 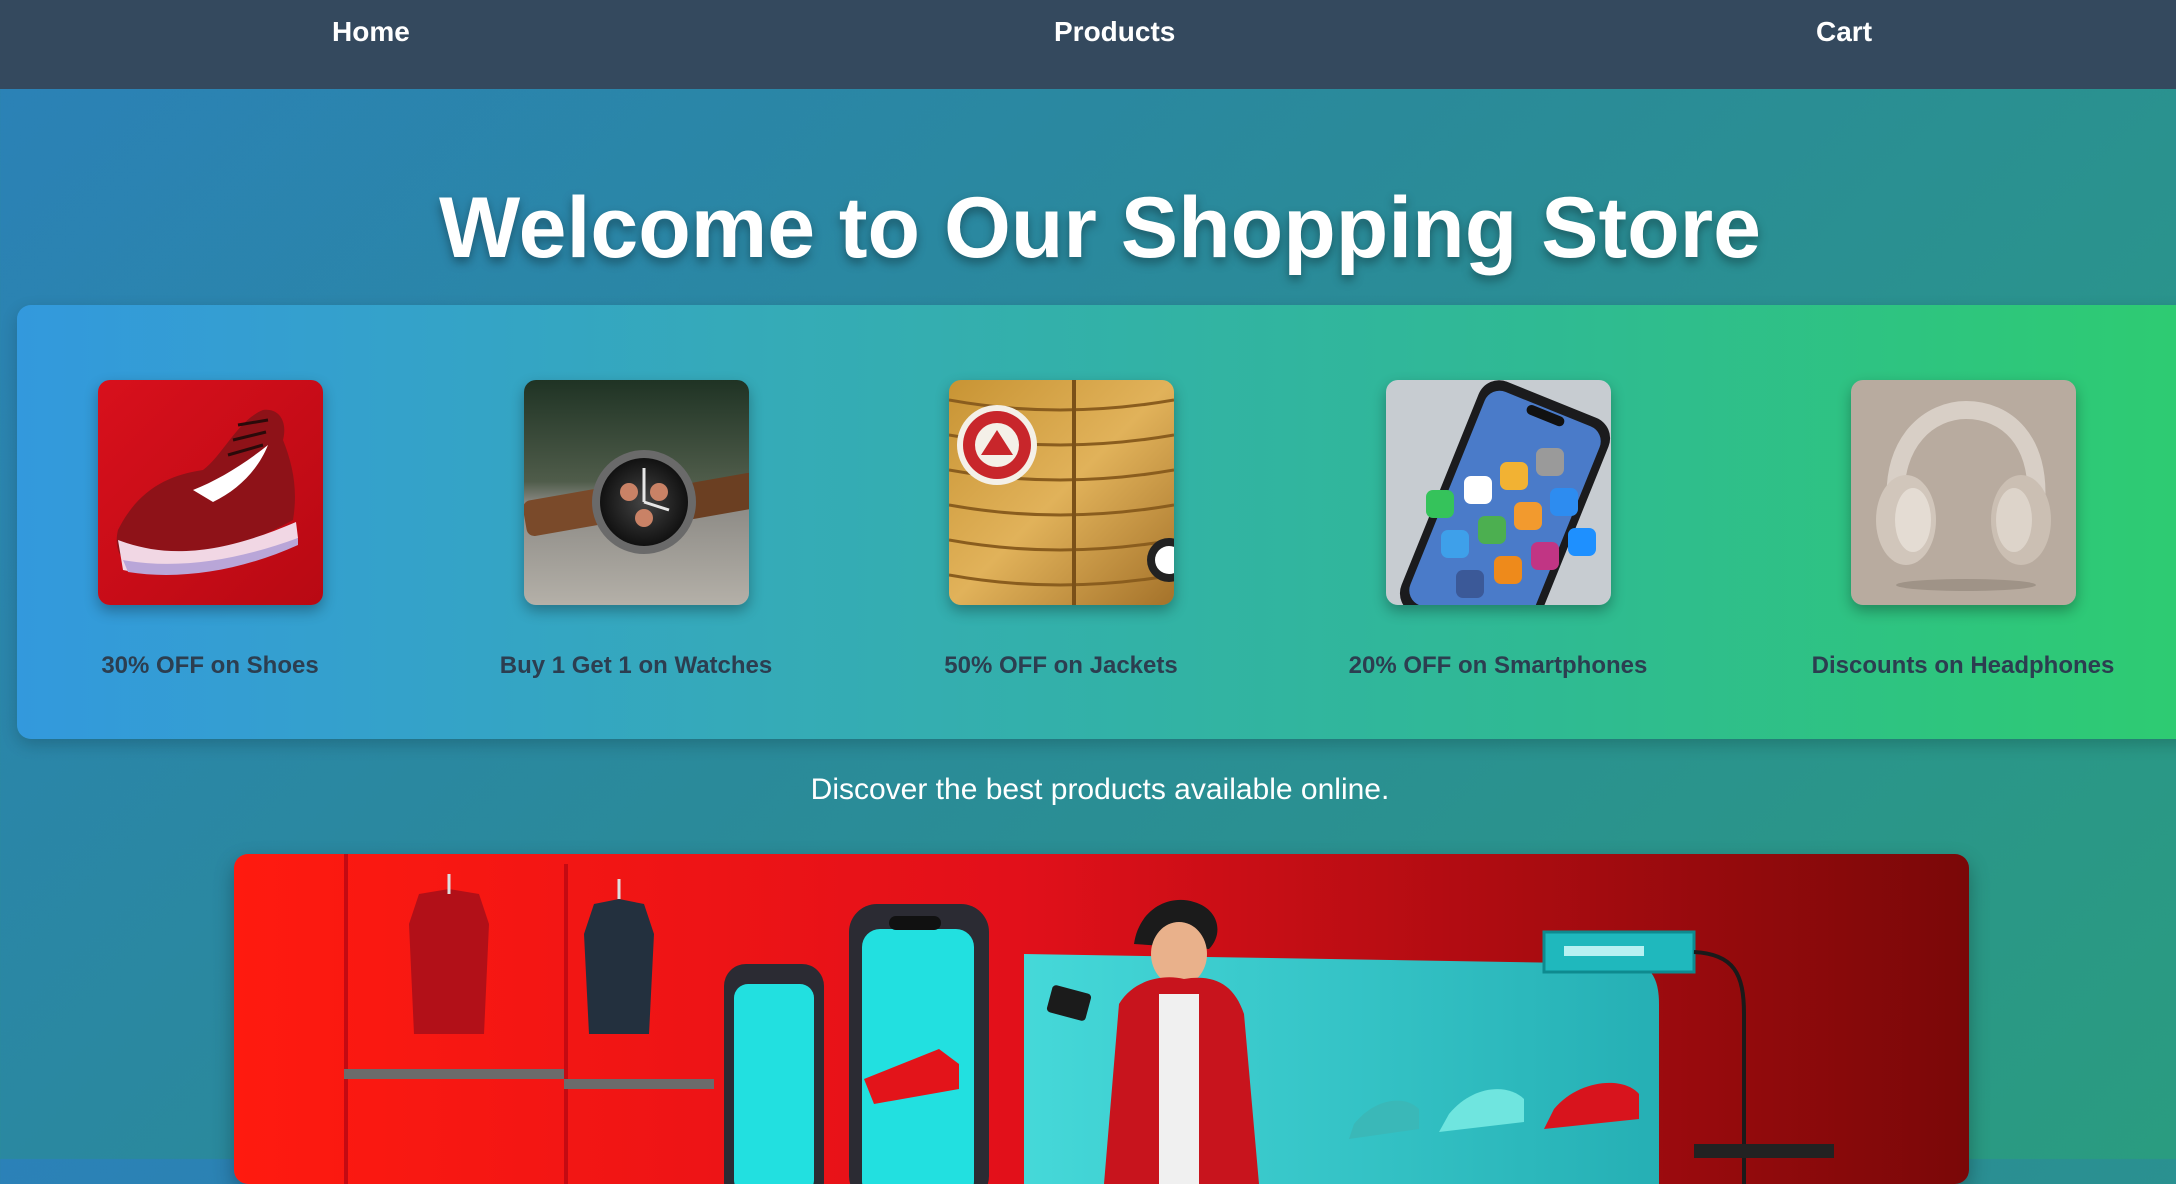 What do you see at coordinates (371, 32) in the screenshot?
I see `nav-home-link: Home` at bounding box center [371, 32].